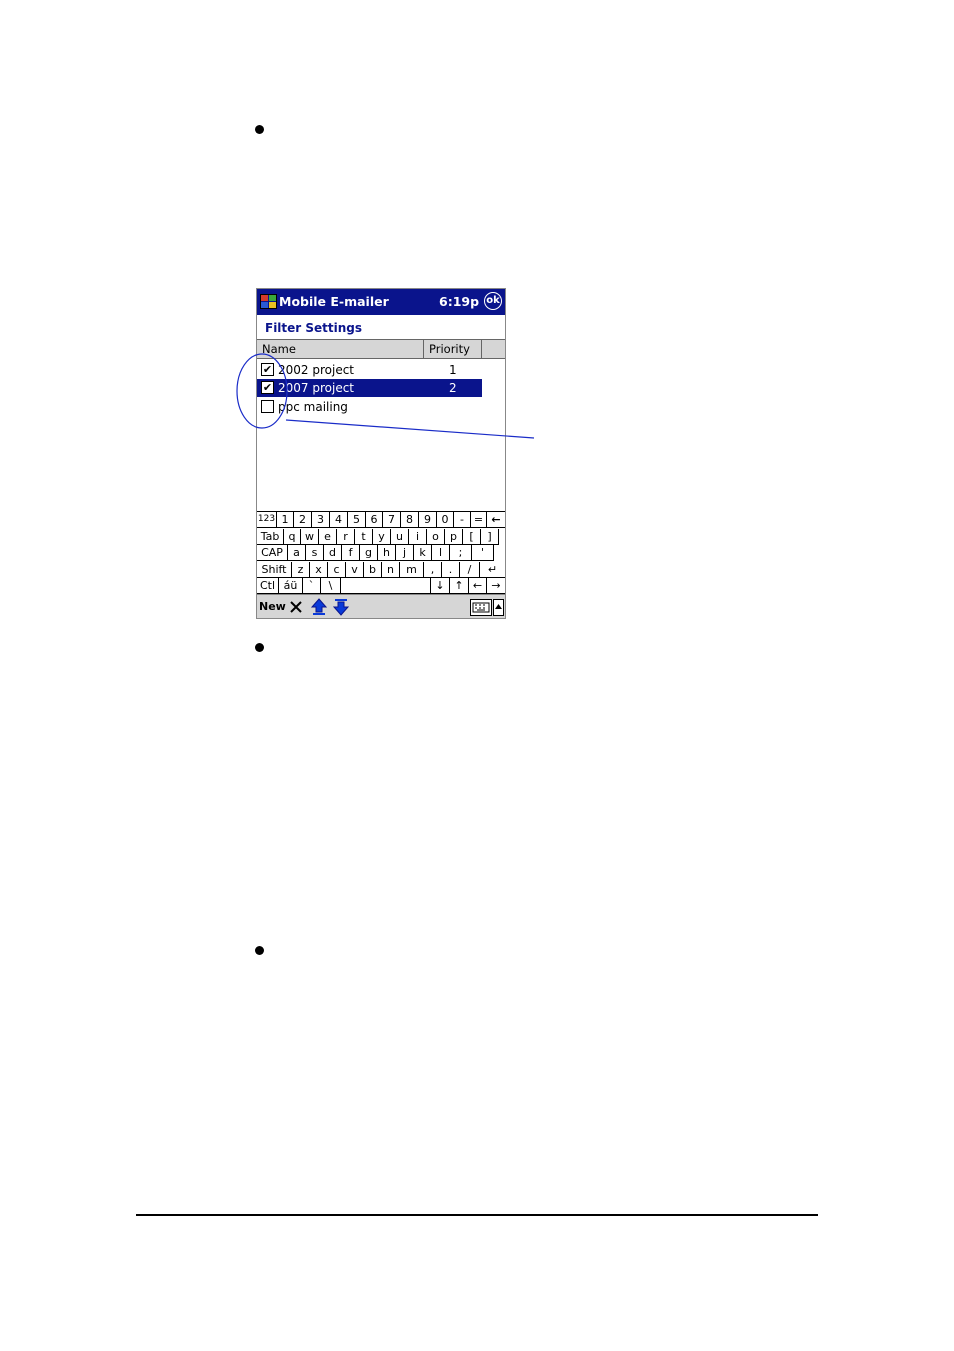  I want to click on key: ↓, so click(440, 586).